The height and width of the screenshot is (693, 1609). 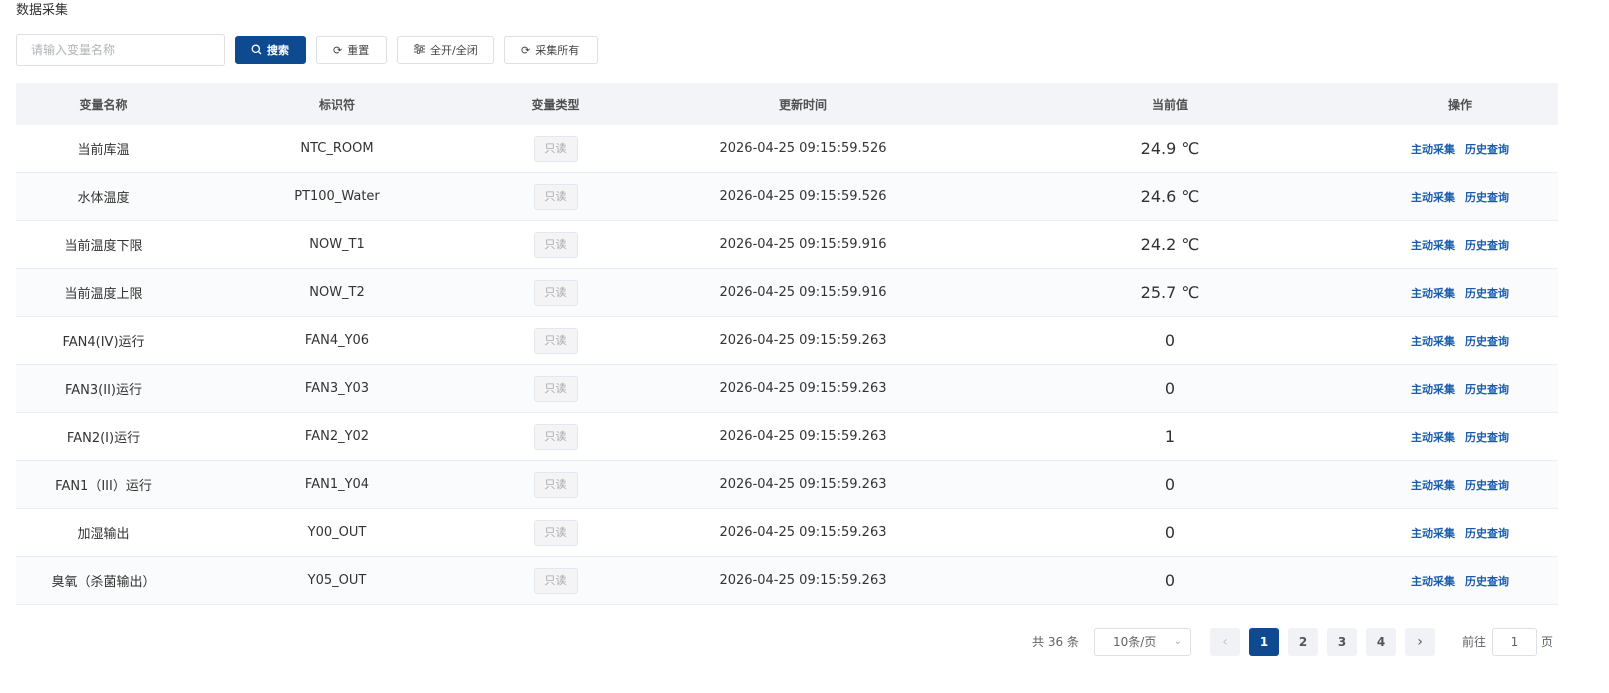 I want to click on toolbar: 搜索 ⟳ 重置 全开/全闭 ⟳ 采集所有, so click(x=307, y=50).